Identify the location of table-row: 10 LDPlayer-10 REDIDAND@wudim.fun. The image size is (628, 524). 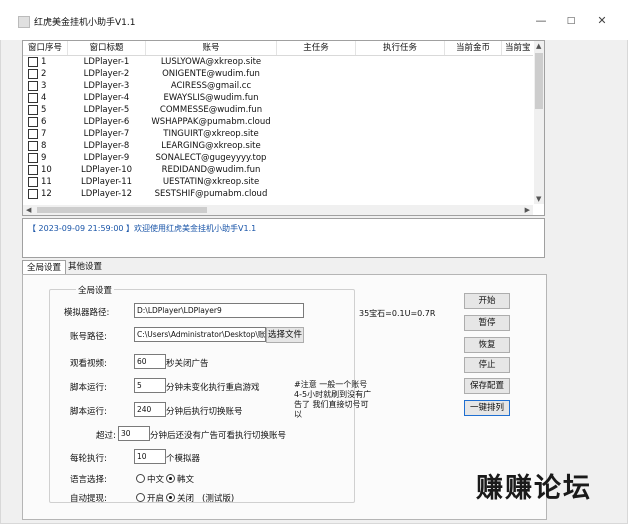
(278, 170).